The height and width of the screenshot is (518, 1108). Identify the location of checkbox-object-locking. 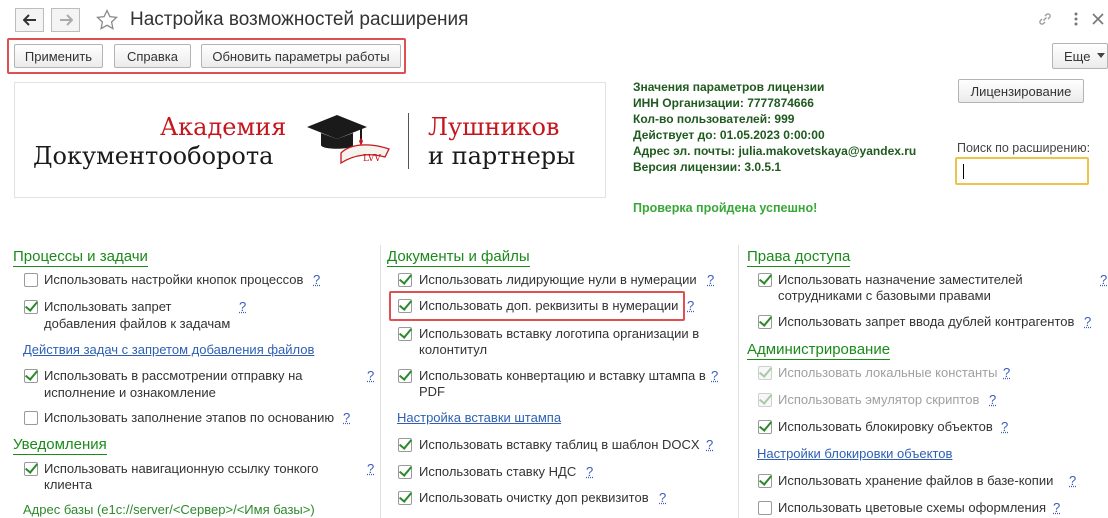
(765, 427).